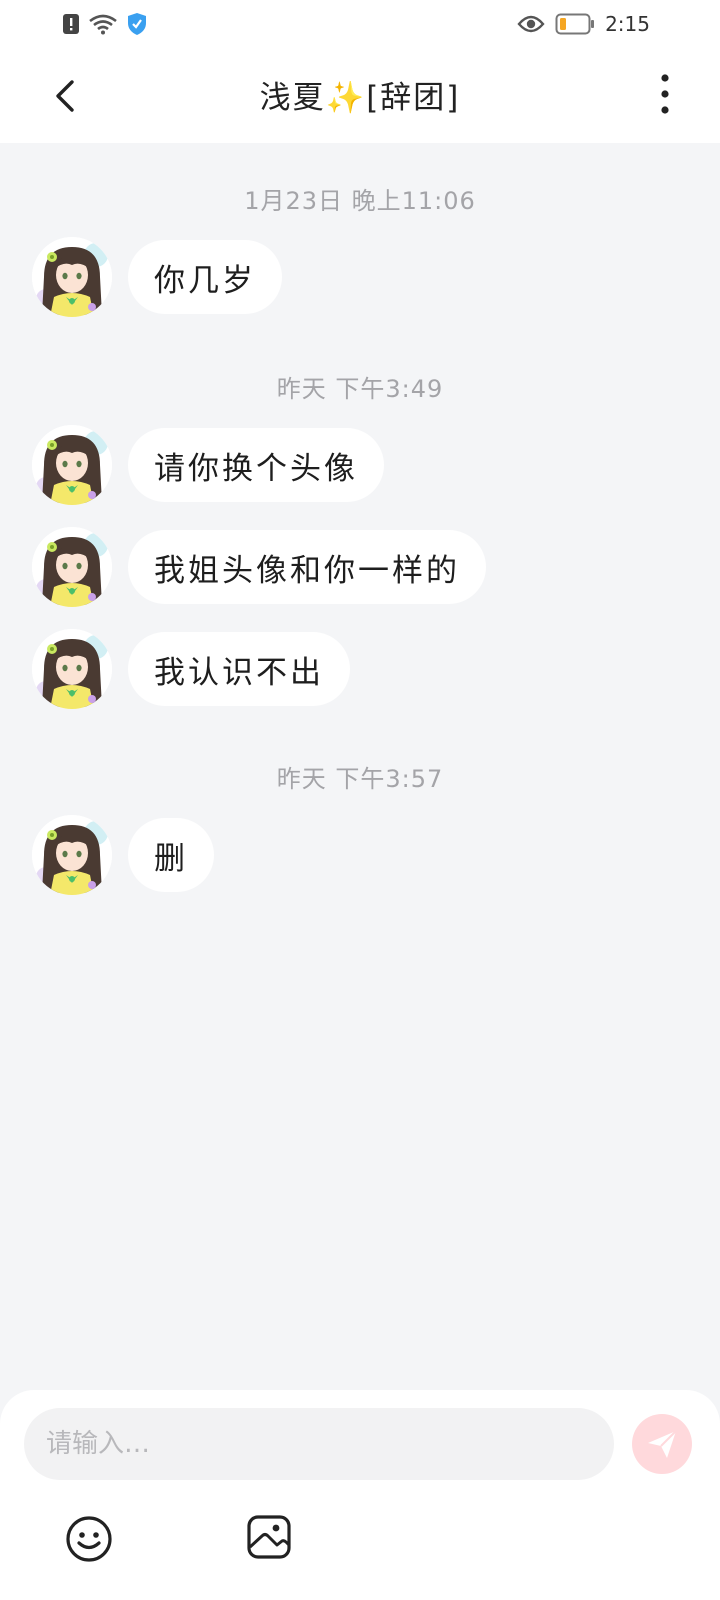  What do you see at coordinates (137, 24) in the screenshot?
I see `shield-icon` at bounding box center [137, 24].